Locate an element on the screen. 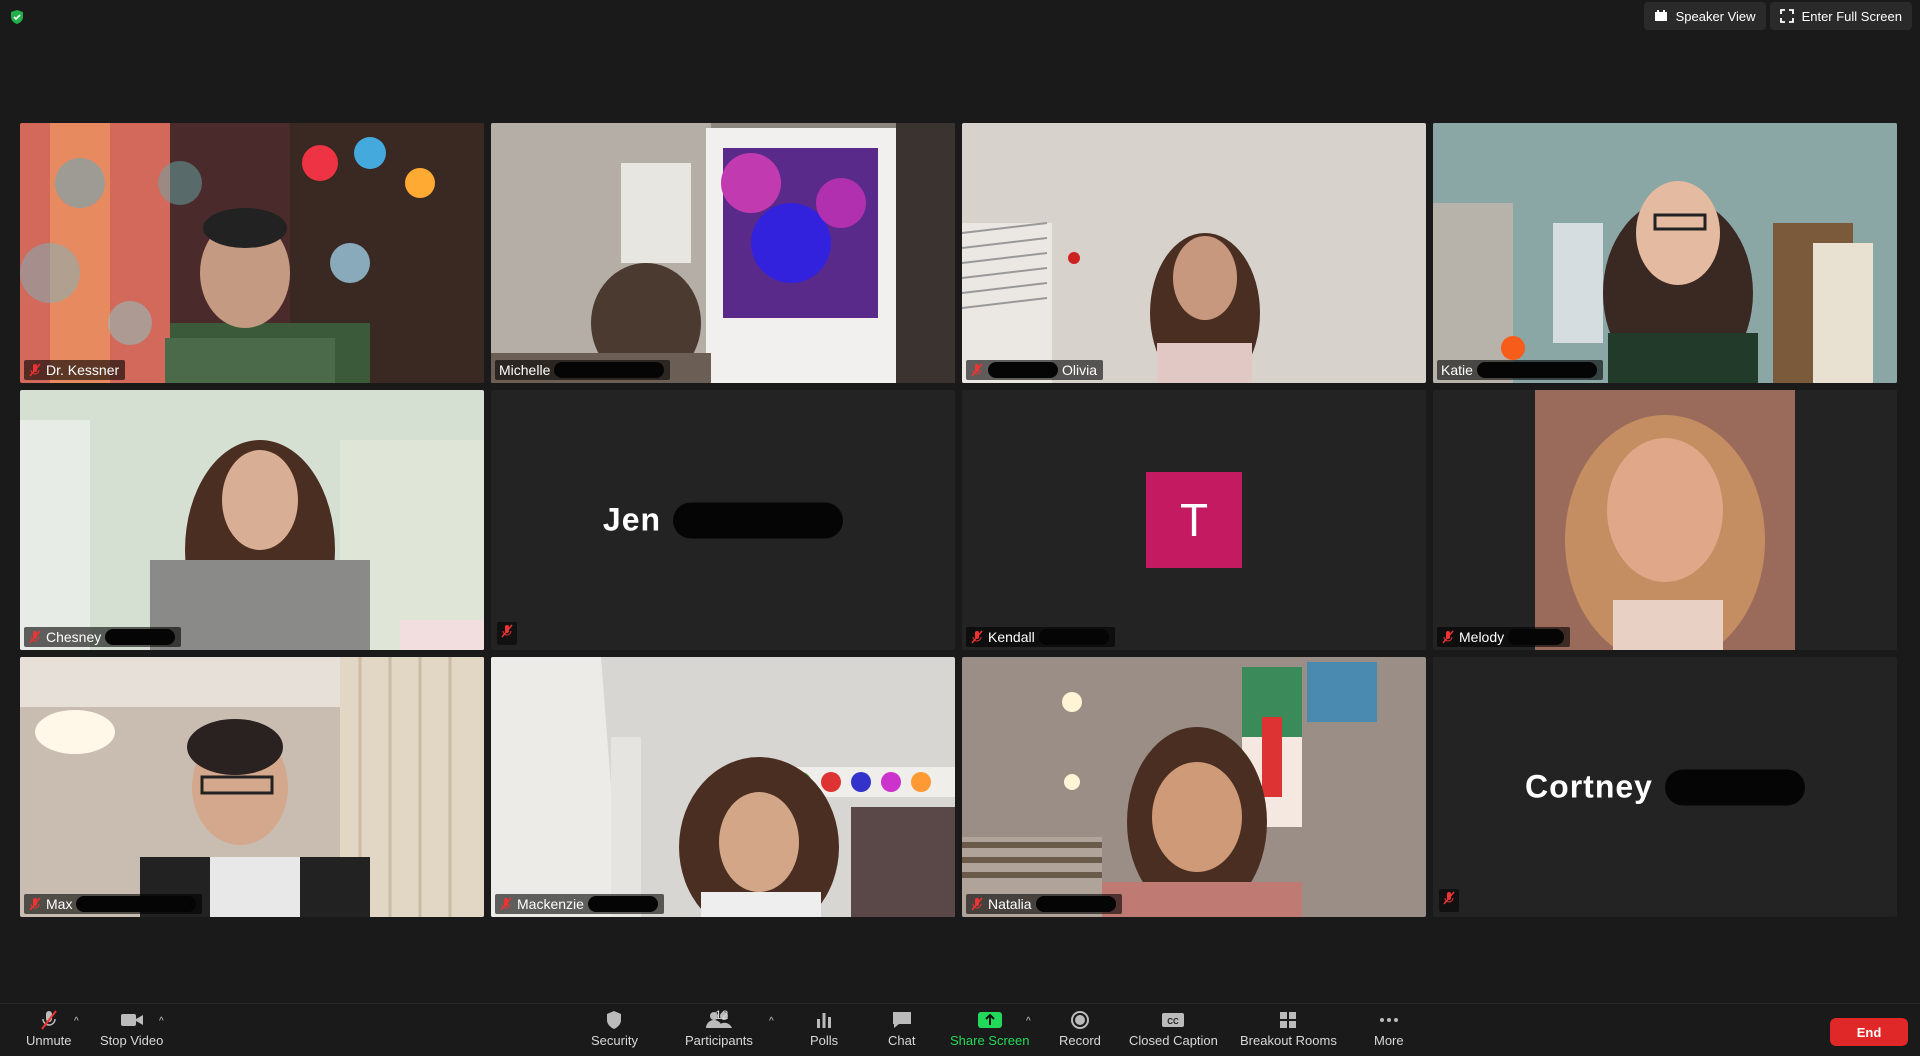 The width and height of the screenshot is (1920, 1056). participants-options-caret-icon: ^ is located at coordinates (771, 1021).